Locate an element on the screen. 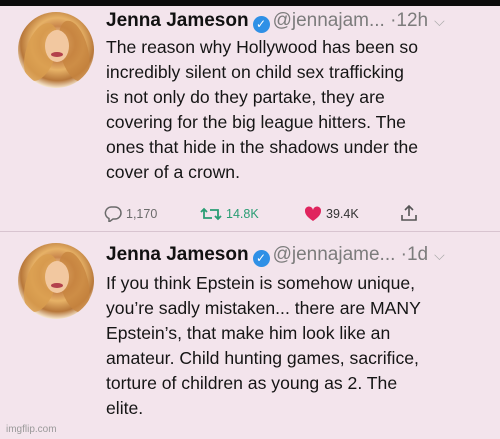 This screenshot has height=439, width=500. retweet-arrows-icon is located at coordinates (211, 214).